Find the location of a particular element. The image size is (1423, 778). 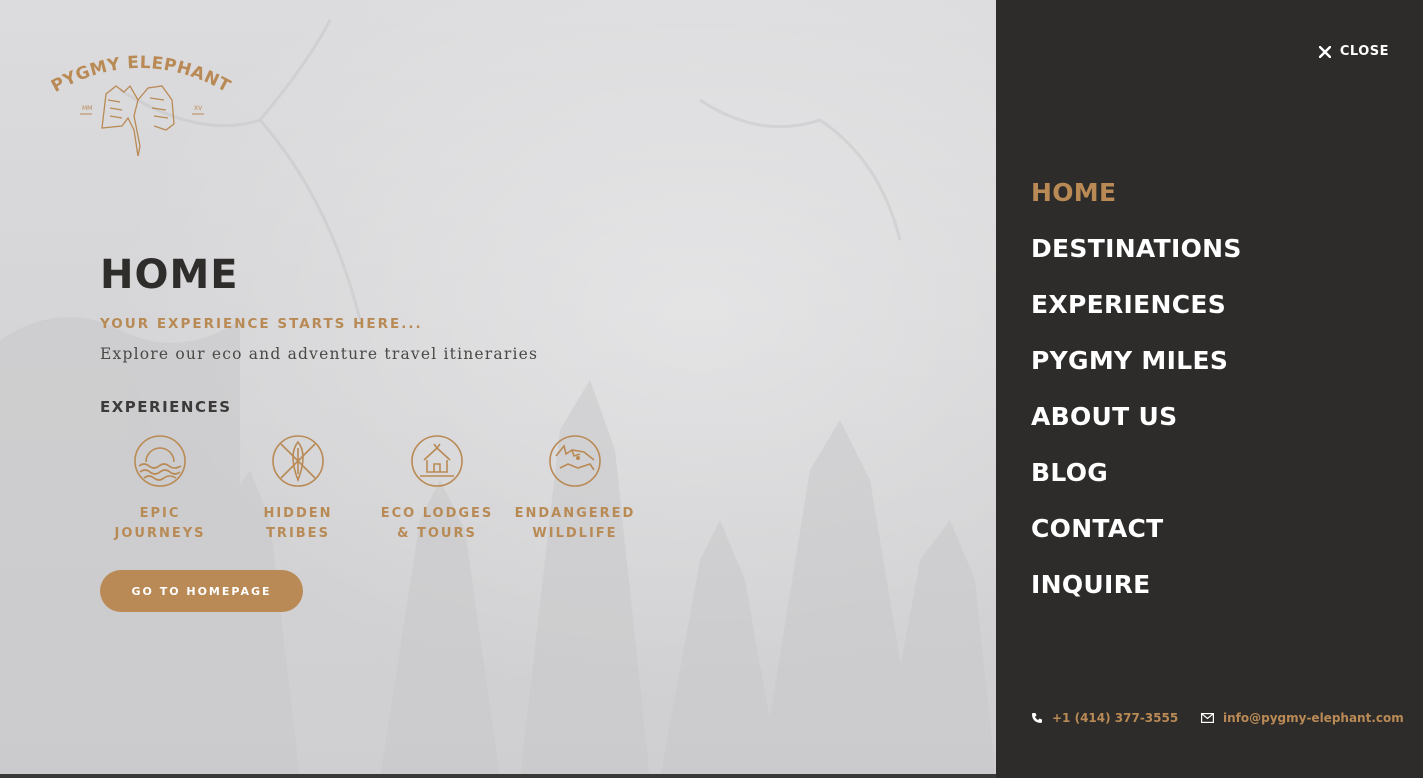

experiences-heading: EXPERIENCES is located at coordinates (166, 407).